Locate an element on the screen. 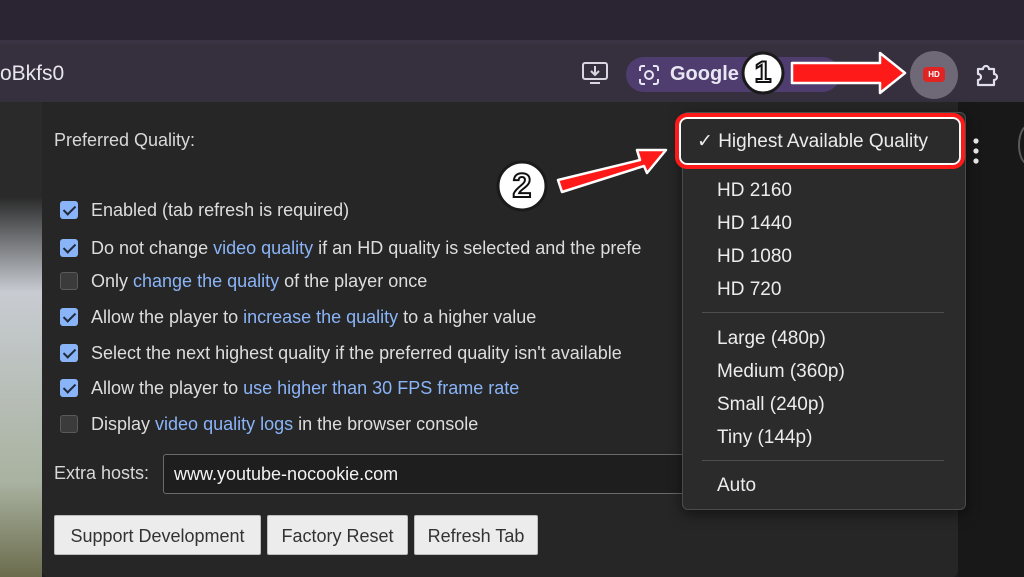 Image resolution: width=1024 pixels, height=577 pixels. arrow-1-icon is located at coordinates (848, 73).